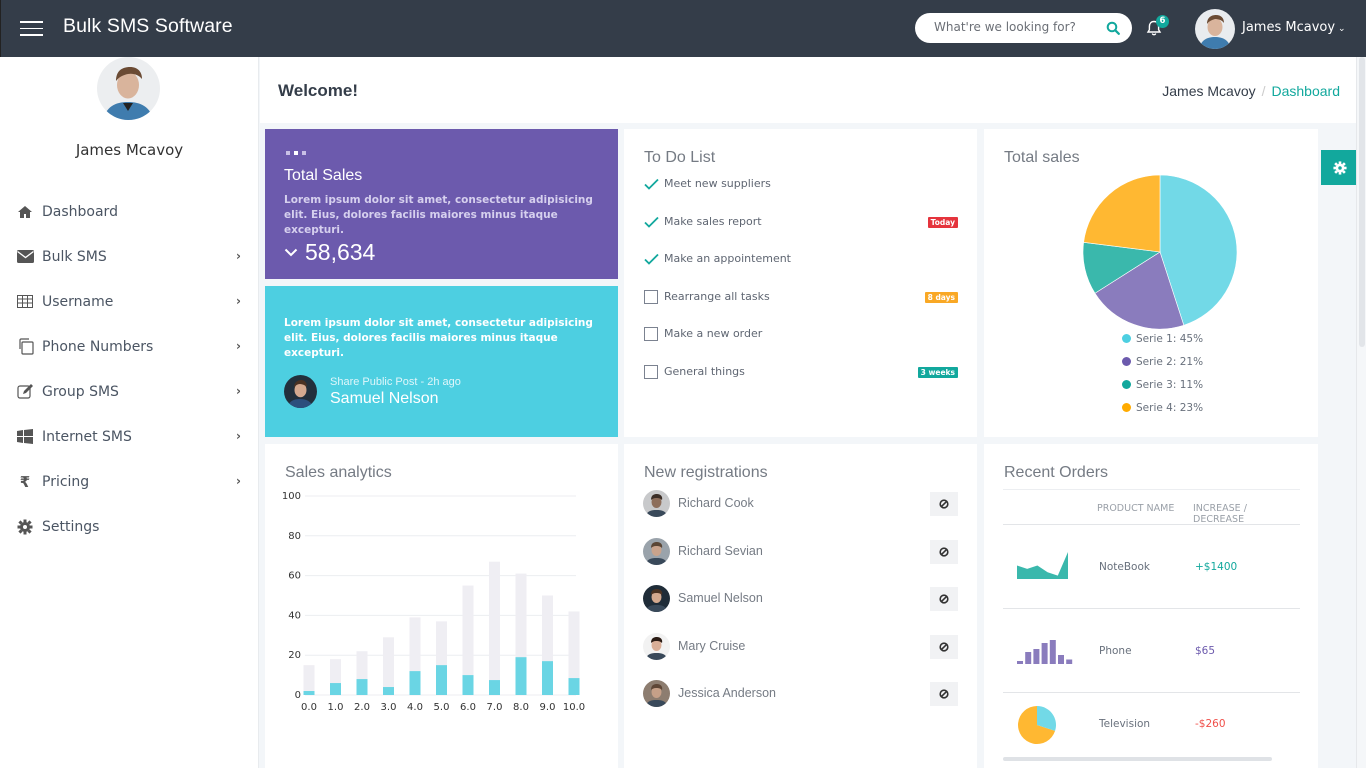 The height and width of the screenshot is (768, 1366). What do you see at coordinates (300, 391) in the screenshot?
I see `author-avatar` at bounding box center [300, 391].